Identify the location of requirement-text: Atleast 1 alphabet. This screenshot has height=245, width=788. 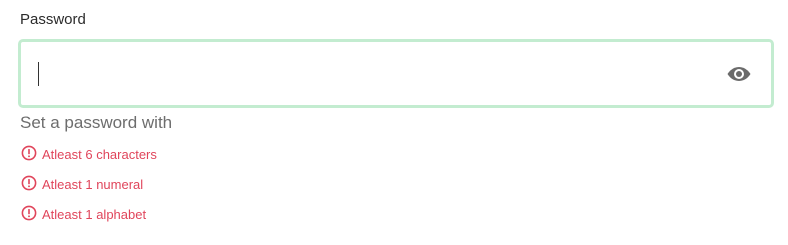
(94, 214).